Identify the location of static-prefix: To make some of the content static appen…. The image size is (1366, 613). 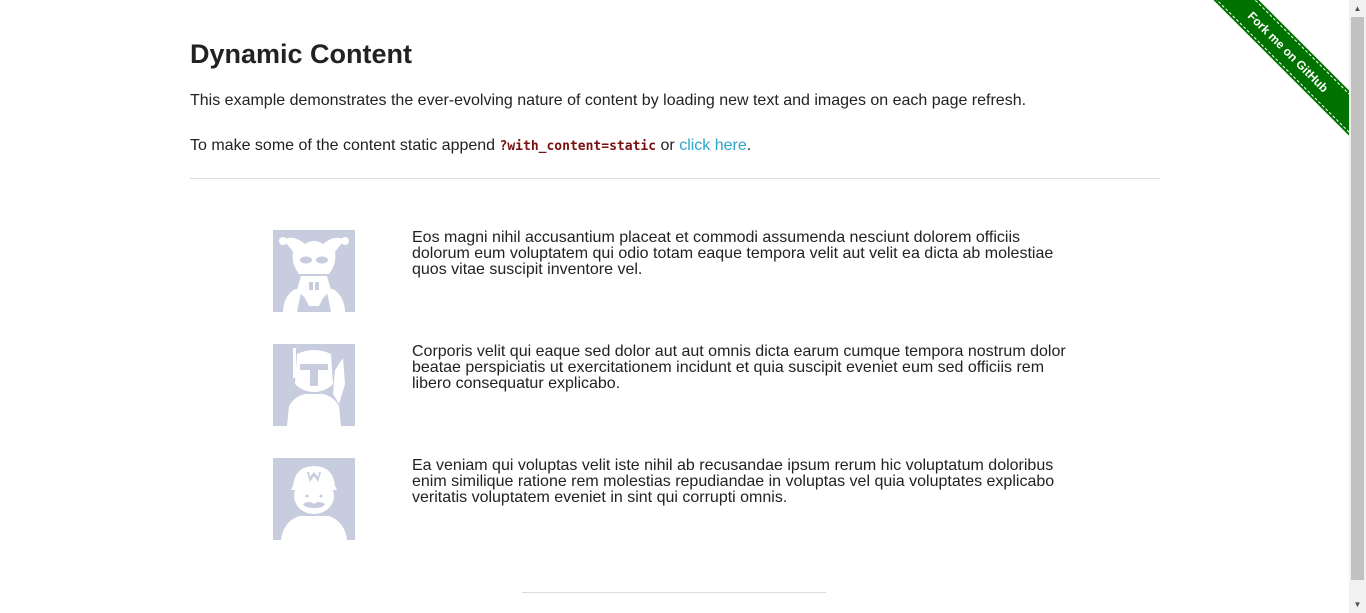
(345, 145).